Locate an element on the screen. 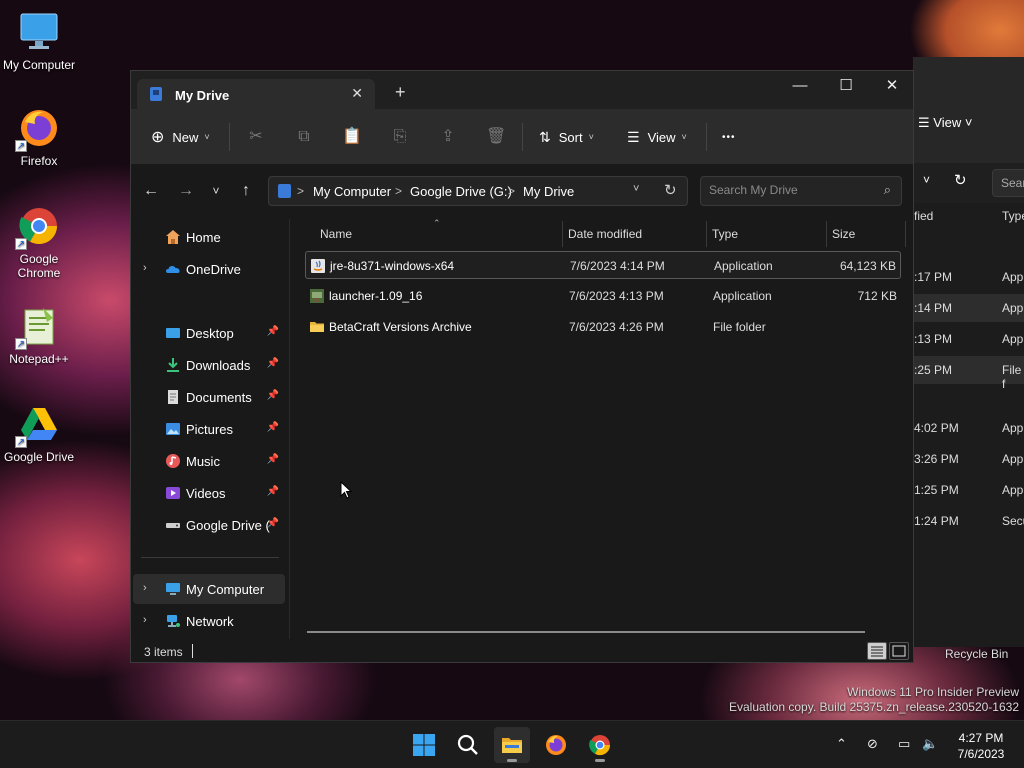 The width and height of the screenshot is (1024, 768). sidebar-item-google-drive: Google Drive (G:) 📌 is located at coordinates (209, 525).